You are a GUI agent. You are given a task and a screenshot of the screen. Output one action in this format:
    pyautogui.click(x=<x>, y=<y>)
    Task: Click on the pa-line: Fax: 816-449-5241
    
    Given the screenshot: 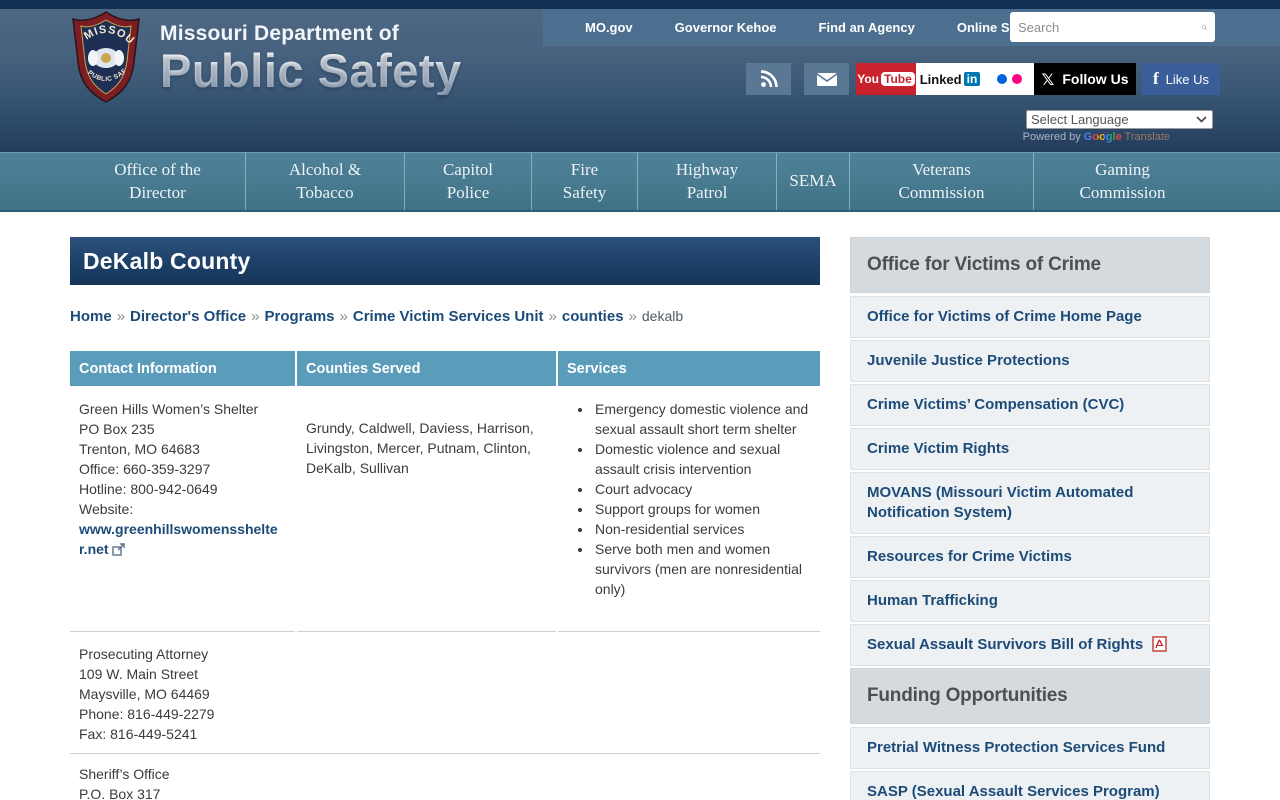 What is the action you would take?
    pyautogui.click(x=138, y=734)
    